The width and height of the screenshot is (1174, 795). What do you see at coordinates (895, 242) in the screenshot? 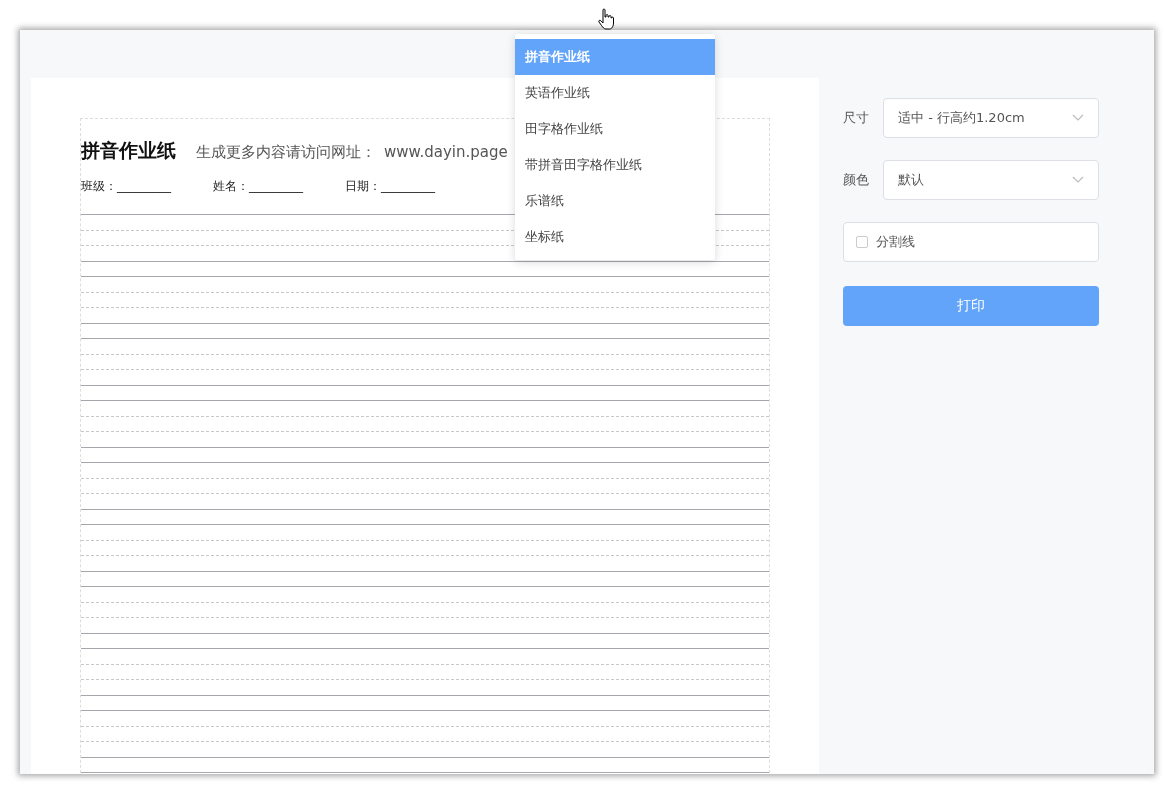
I see `divider-label: 分割线` at bounding box center [895, 242].